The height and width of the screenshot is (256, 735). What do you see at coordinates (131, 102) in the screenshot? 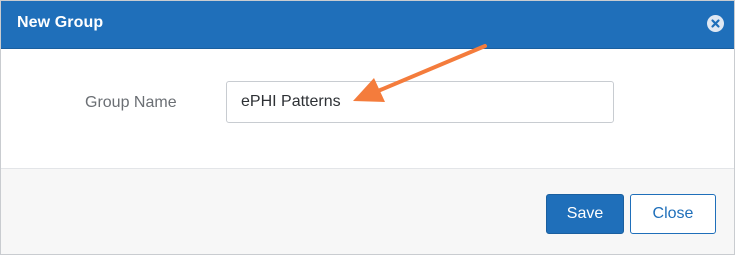
I see `group-name-label: Group Name` at bounding box center [131, 102].